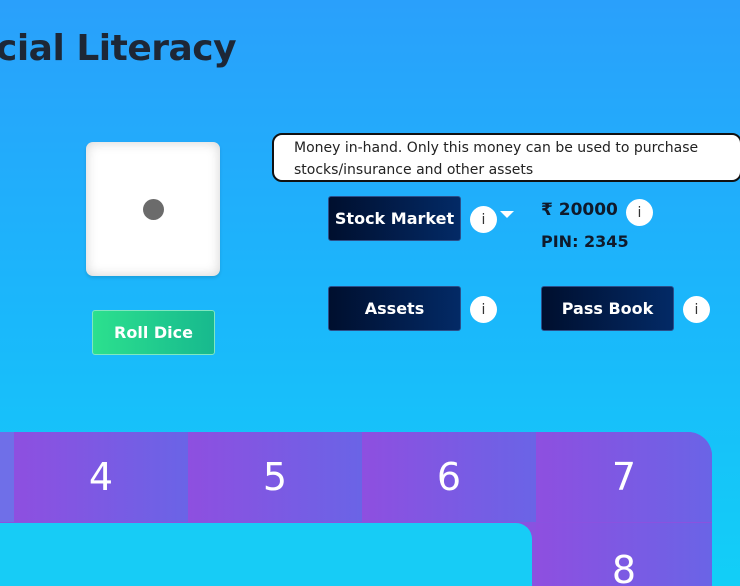 This screenshot has height=586, width=740. I want to click on assets-info-icon: i, so click(483, 309).